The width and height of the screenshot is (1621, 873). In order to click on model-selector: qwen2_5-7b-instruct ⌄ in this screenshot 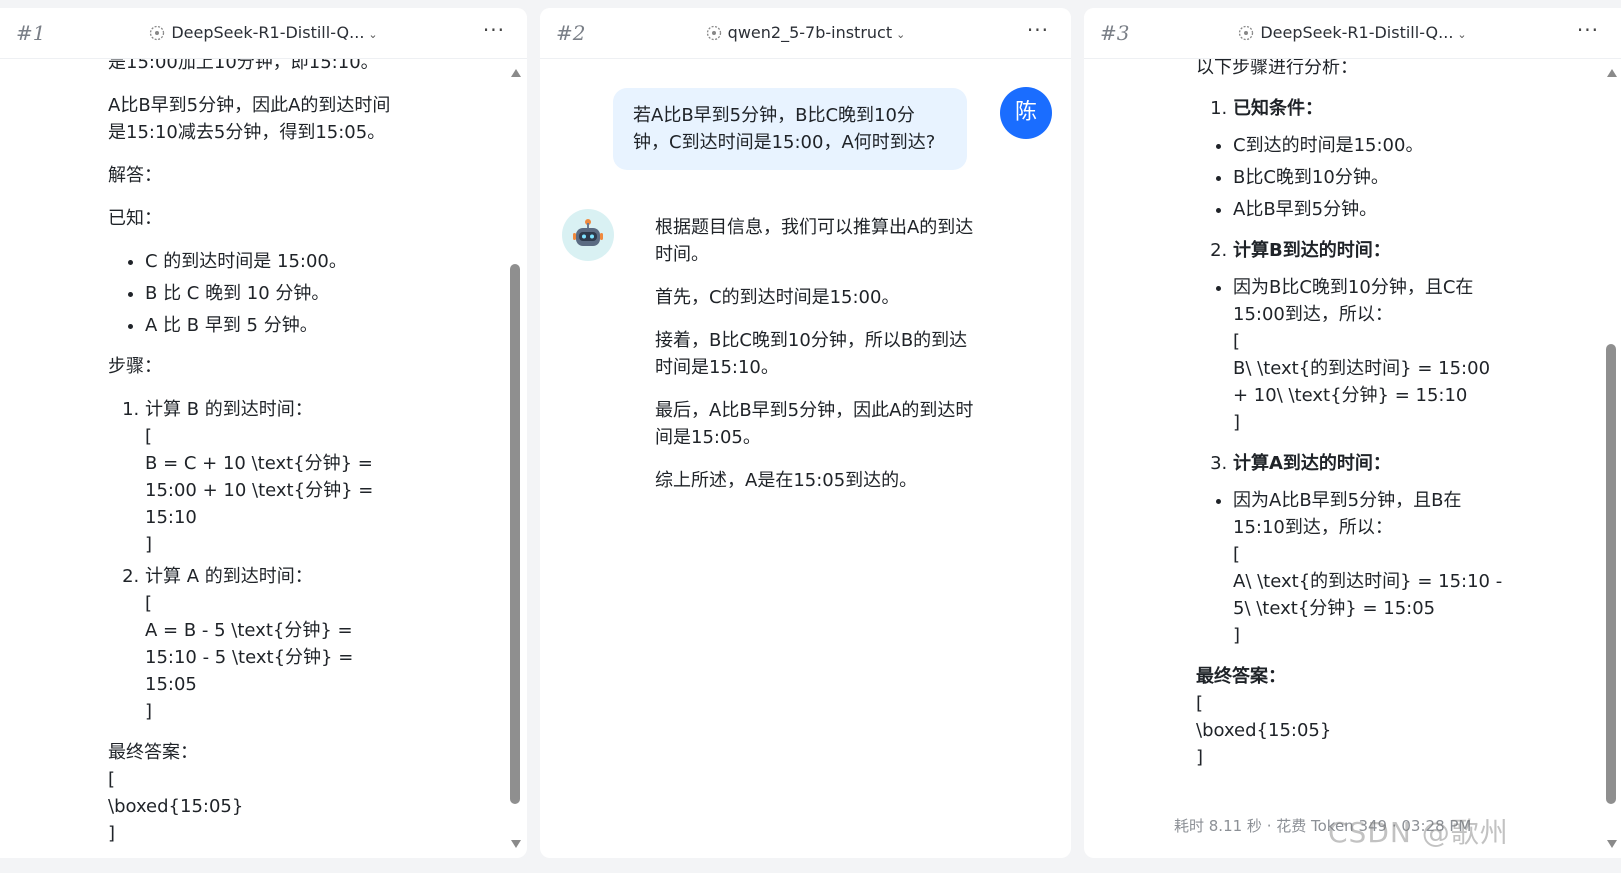, I will do `click(805, 34)`.